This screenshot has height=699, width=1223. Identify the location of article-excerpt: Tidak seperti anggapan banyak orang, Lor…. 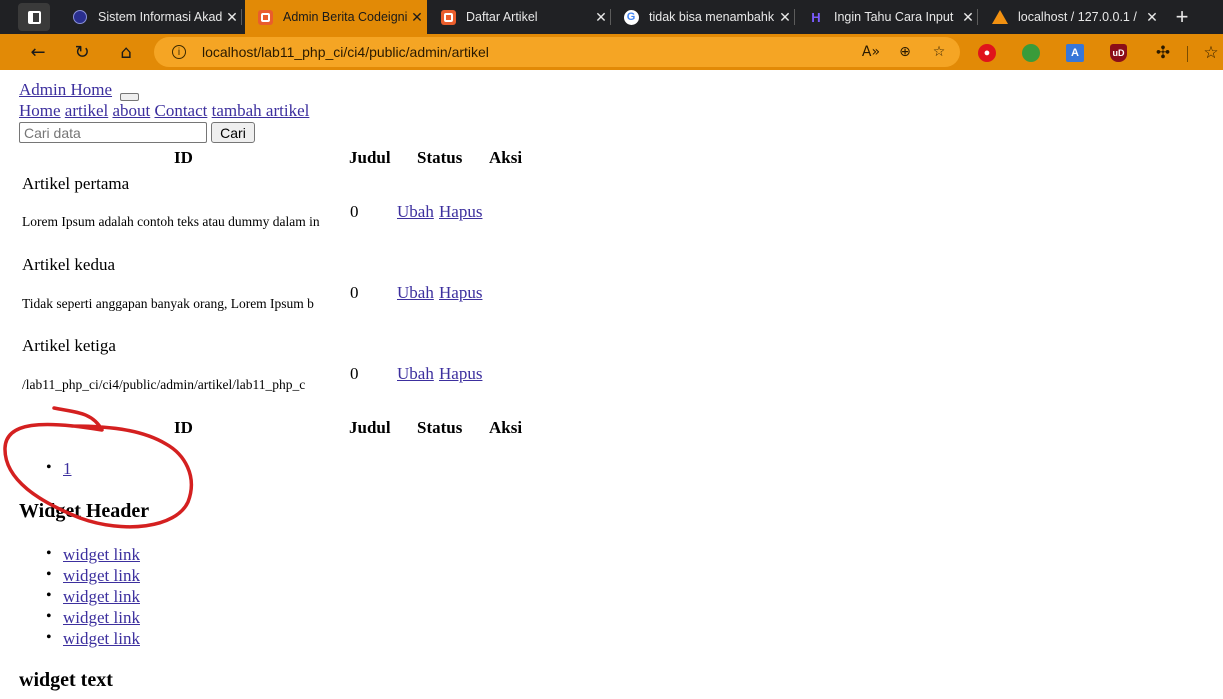
(168, 303).